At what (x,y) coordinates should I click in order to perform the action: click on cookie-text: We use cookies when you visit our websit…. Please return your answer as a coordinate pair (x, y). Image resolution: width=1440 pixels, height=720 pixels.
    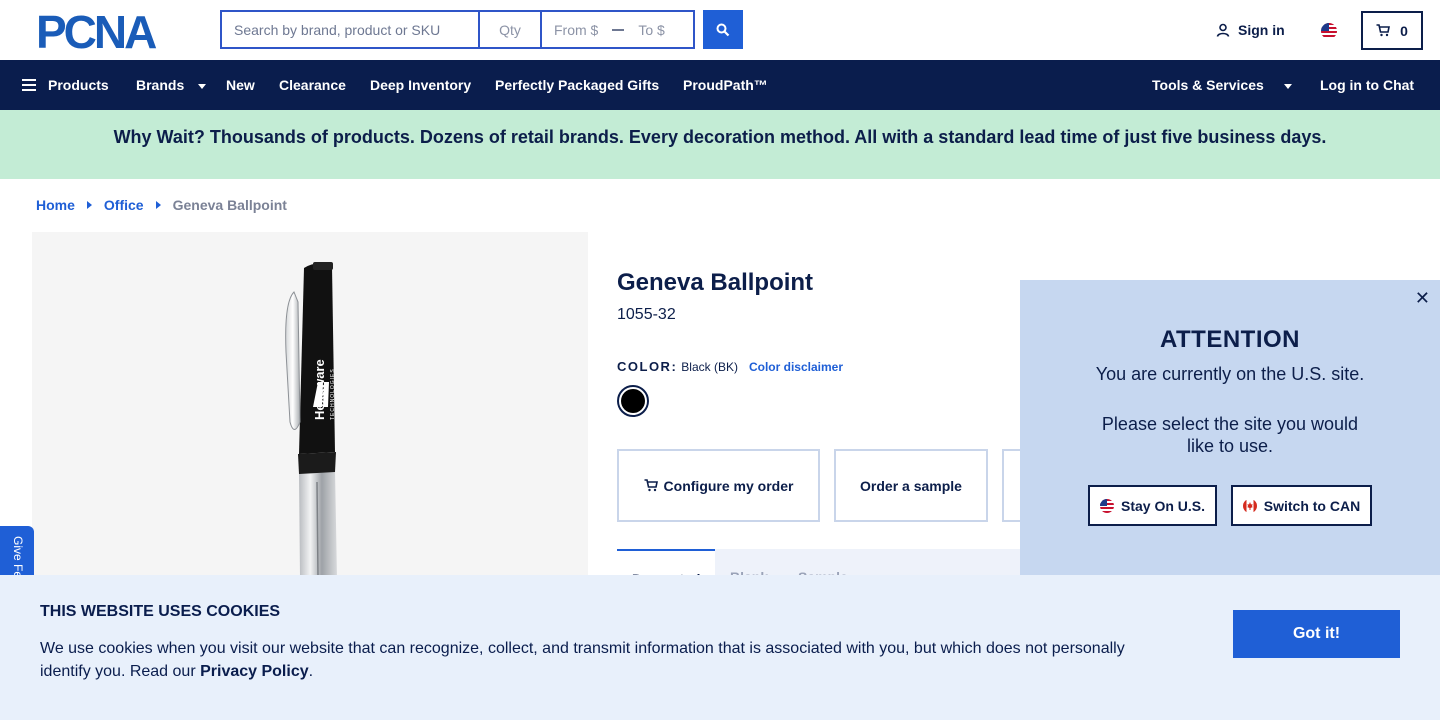
    Looking at the image, I should click on (600, 660).